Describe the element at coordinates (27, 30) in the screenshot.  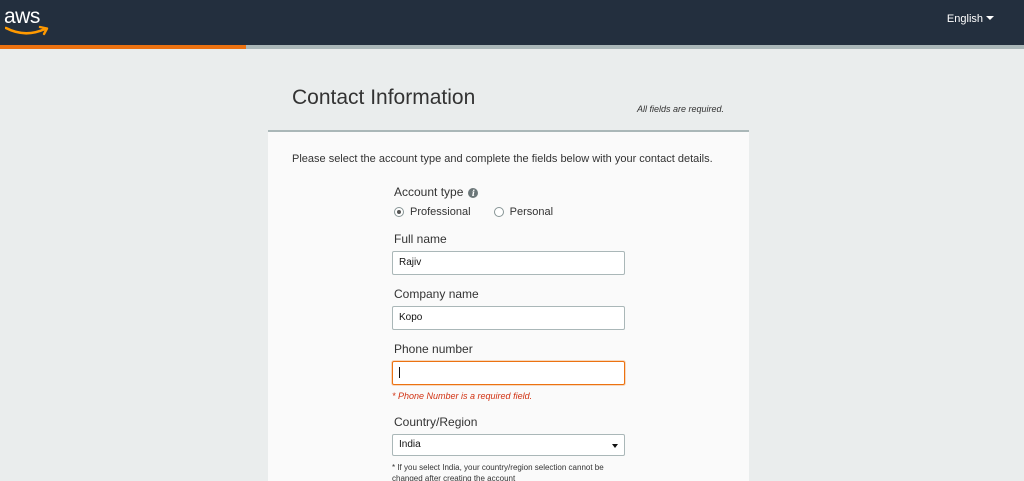
I see `smile-arrow-icon` at that location.